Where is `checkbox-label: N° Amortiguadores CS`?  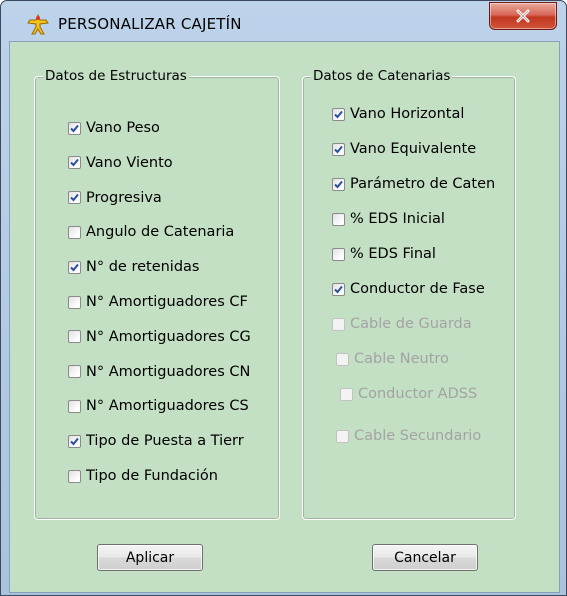 checkbox-label: N° Amortiguadores CS is located at coordinates (167, 406).